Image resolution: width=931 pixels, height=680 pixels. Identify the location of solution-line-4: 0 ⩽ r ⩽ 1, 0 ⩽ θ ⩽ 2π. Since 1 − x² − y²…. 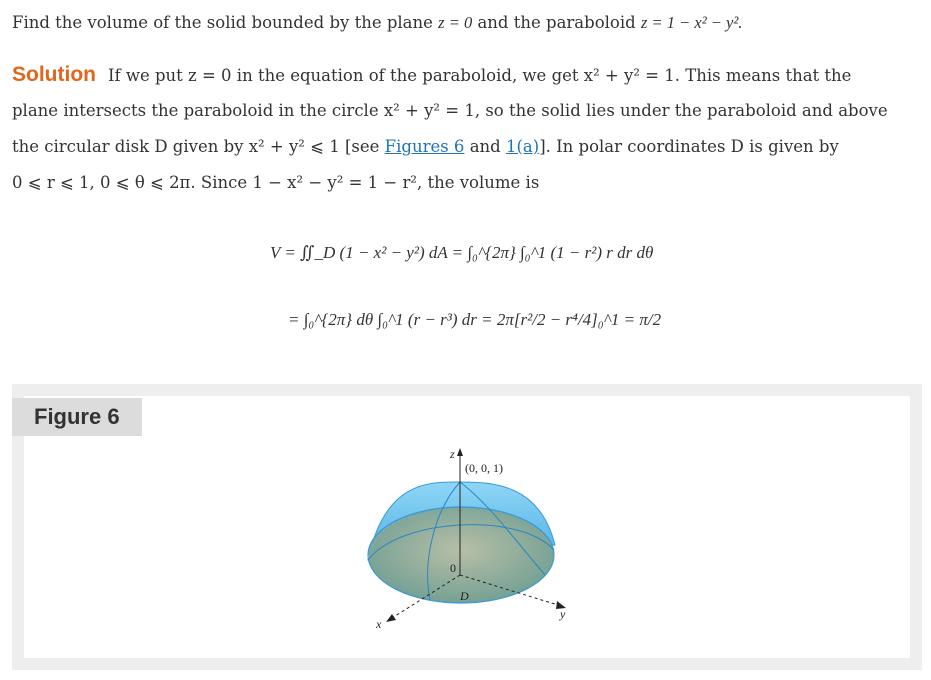
(276, 182).